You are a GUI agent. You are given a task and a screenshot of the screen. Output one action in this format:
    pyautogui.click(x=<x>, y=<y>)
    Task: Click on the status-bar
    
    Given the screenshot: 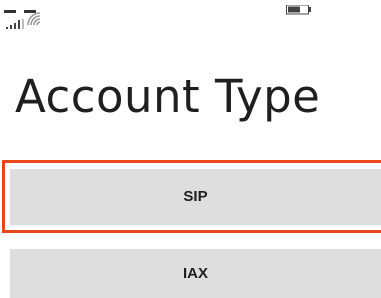 What is the action you would take?
    pyautogui.click(x=190, y=14)
    